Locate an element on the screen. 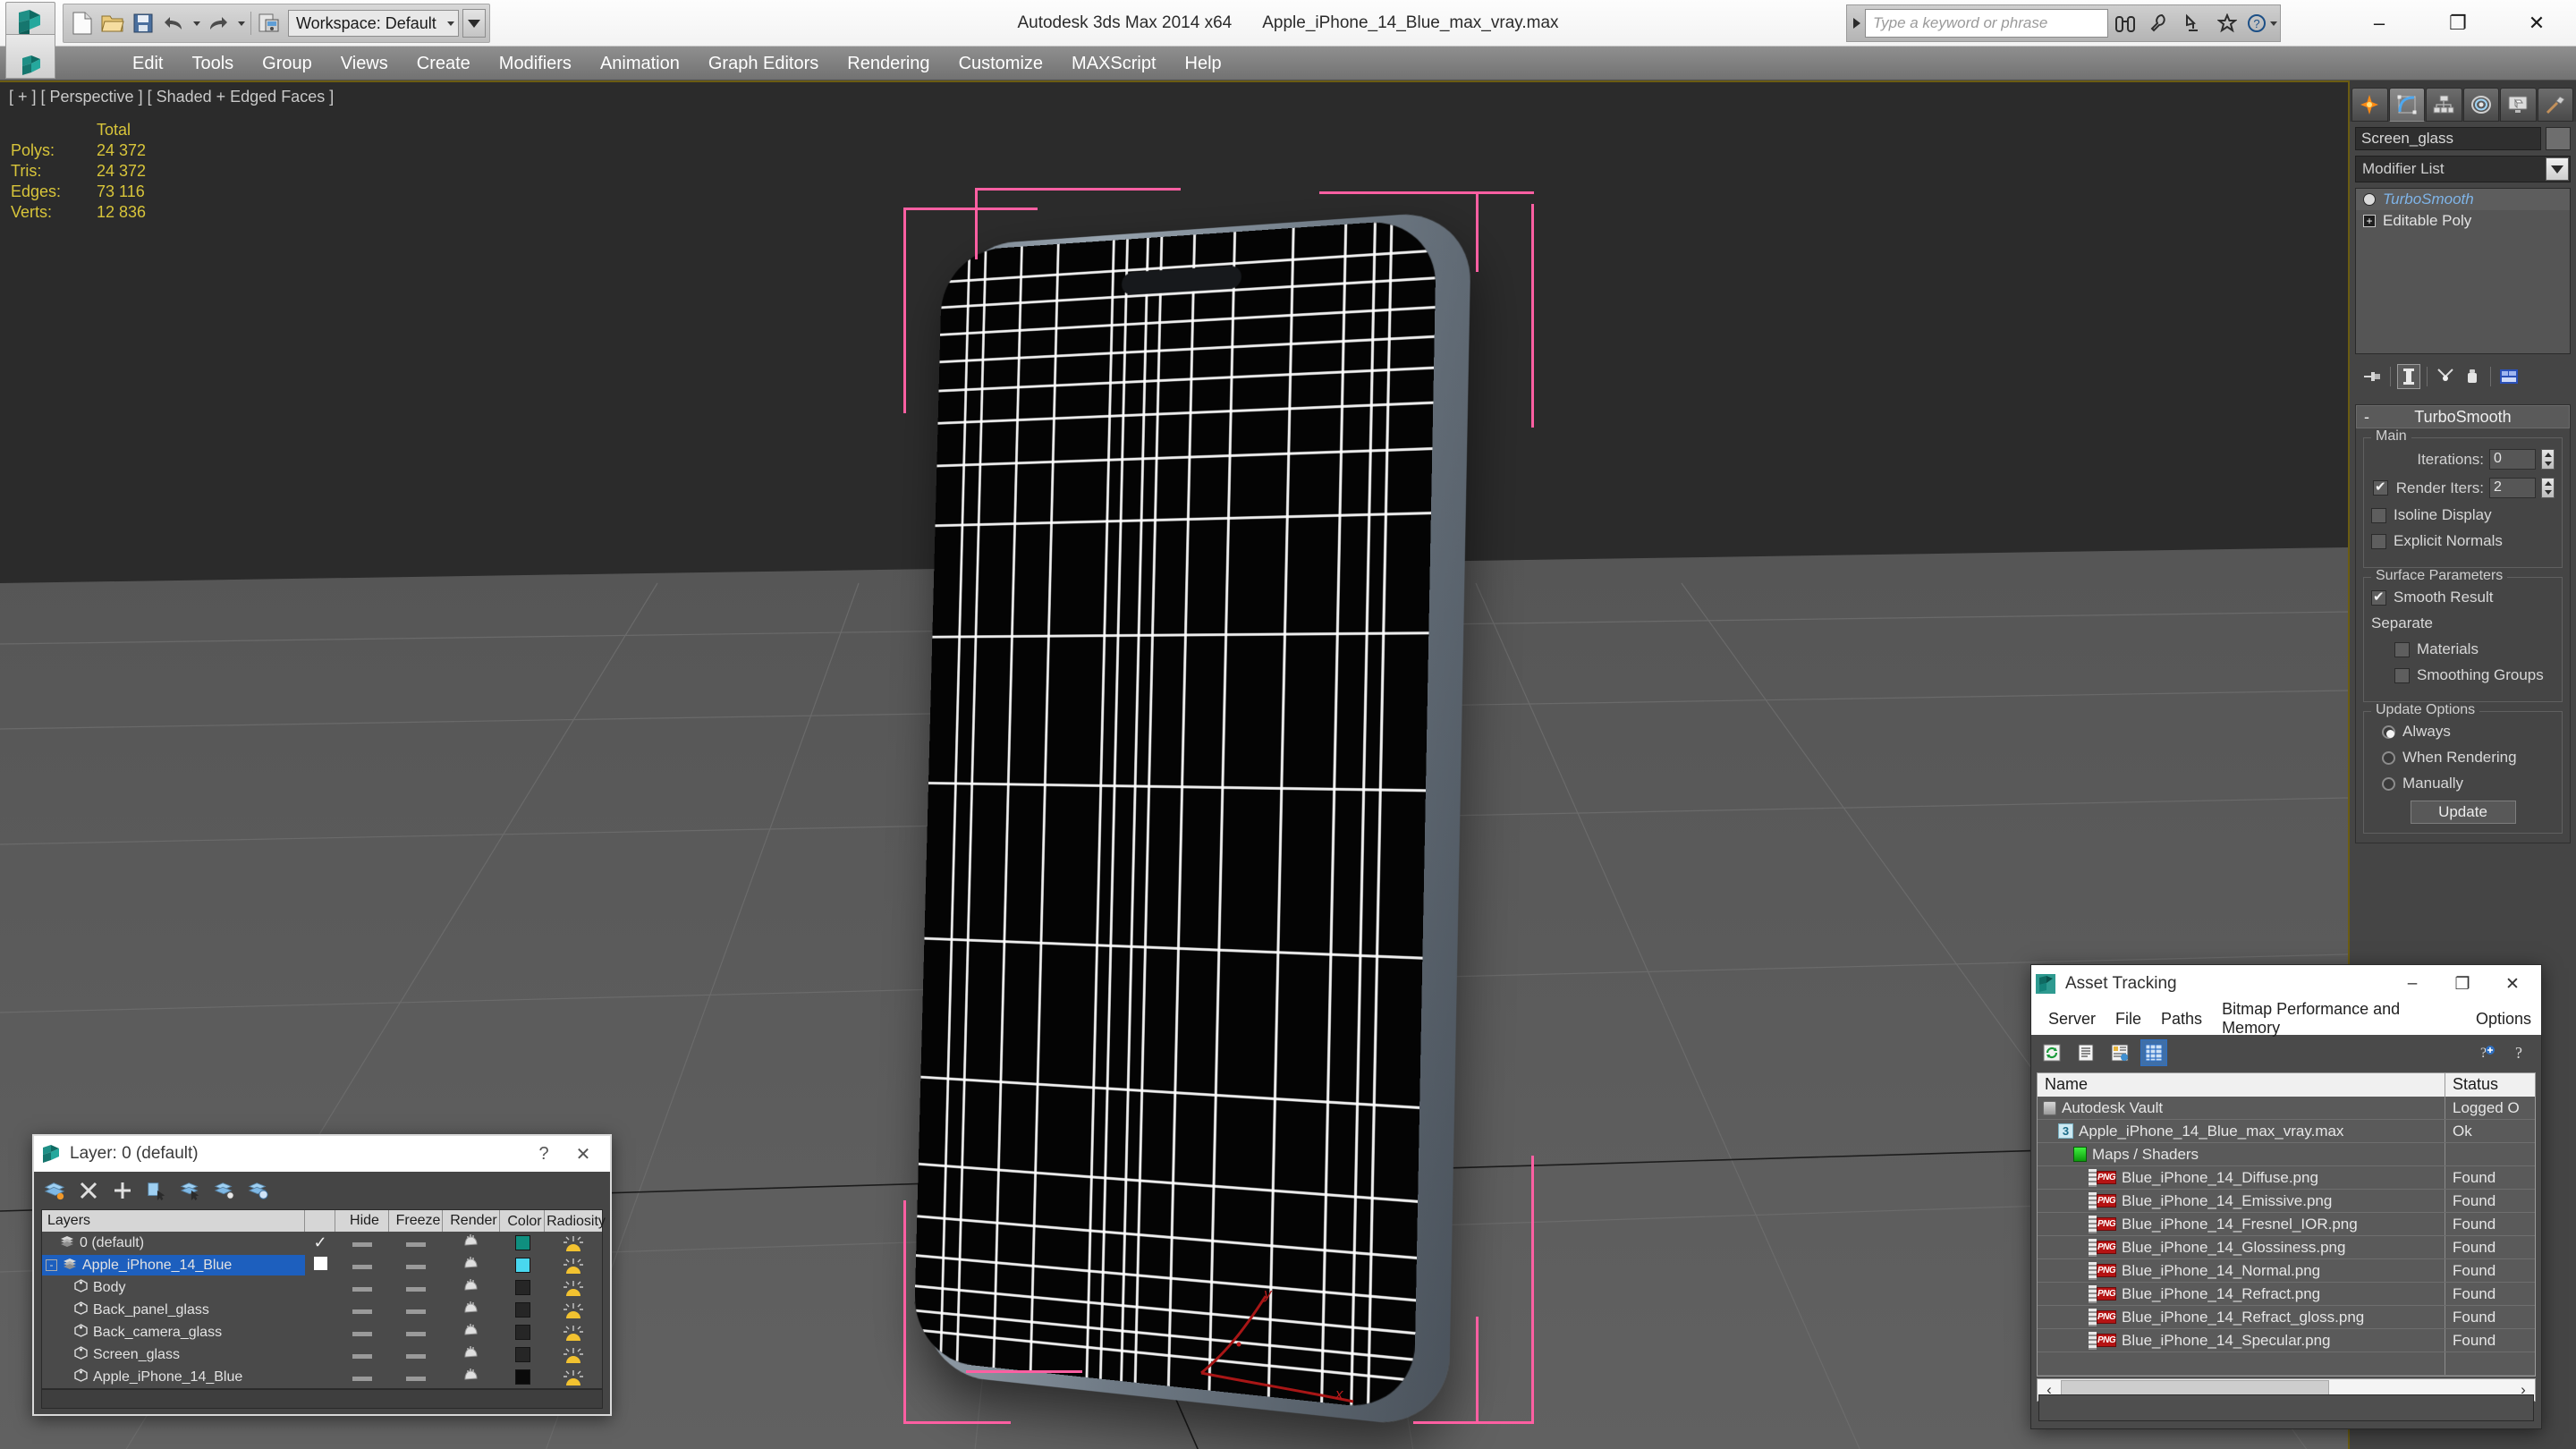  iterations-spinner is located at coordinates (2548, 459).